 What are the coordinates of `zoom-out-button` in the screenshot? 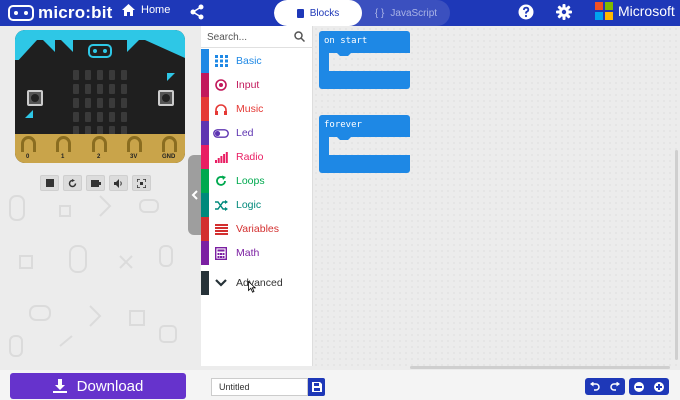 It's located at (639, 386).